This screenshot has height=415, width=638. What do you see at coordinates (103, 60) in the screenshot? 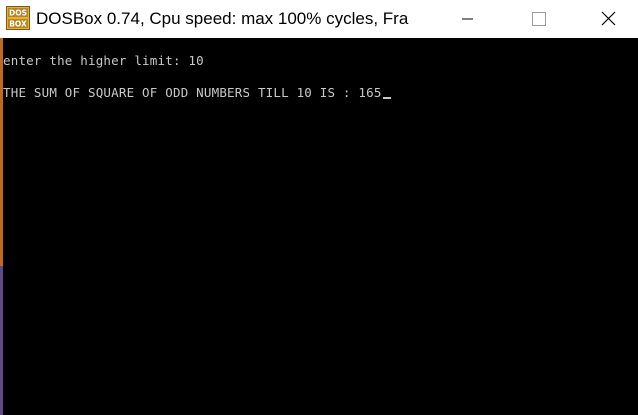
I see `console-line: enter the higher limit: 10` at bounding box center [103, 60].